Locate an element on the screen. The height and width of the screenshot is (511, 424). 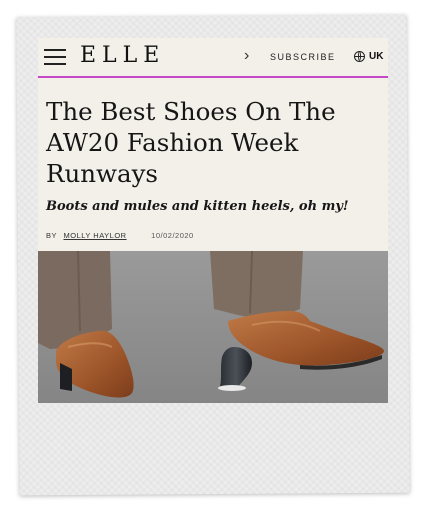
author-link: MOLLY HAYLOR is located at coordinates (94, 235).